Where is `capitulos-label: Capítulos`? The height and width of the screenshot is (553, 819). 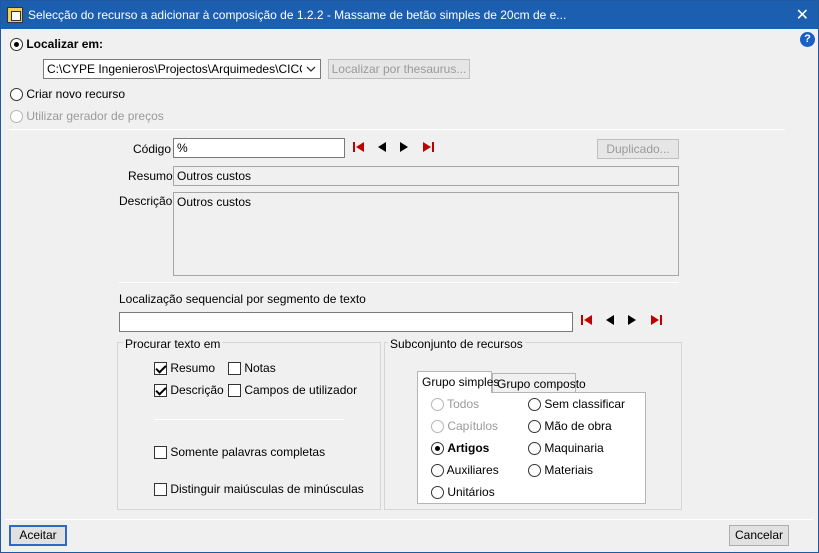
capitulos-label: Capítulos is located at coordinates (473, 426).